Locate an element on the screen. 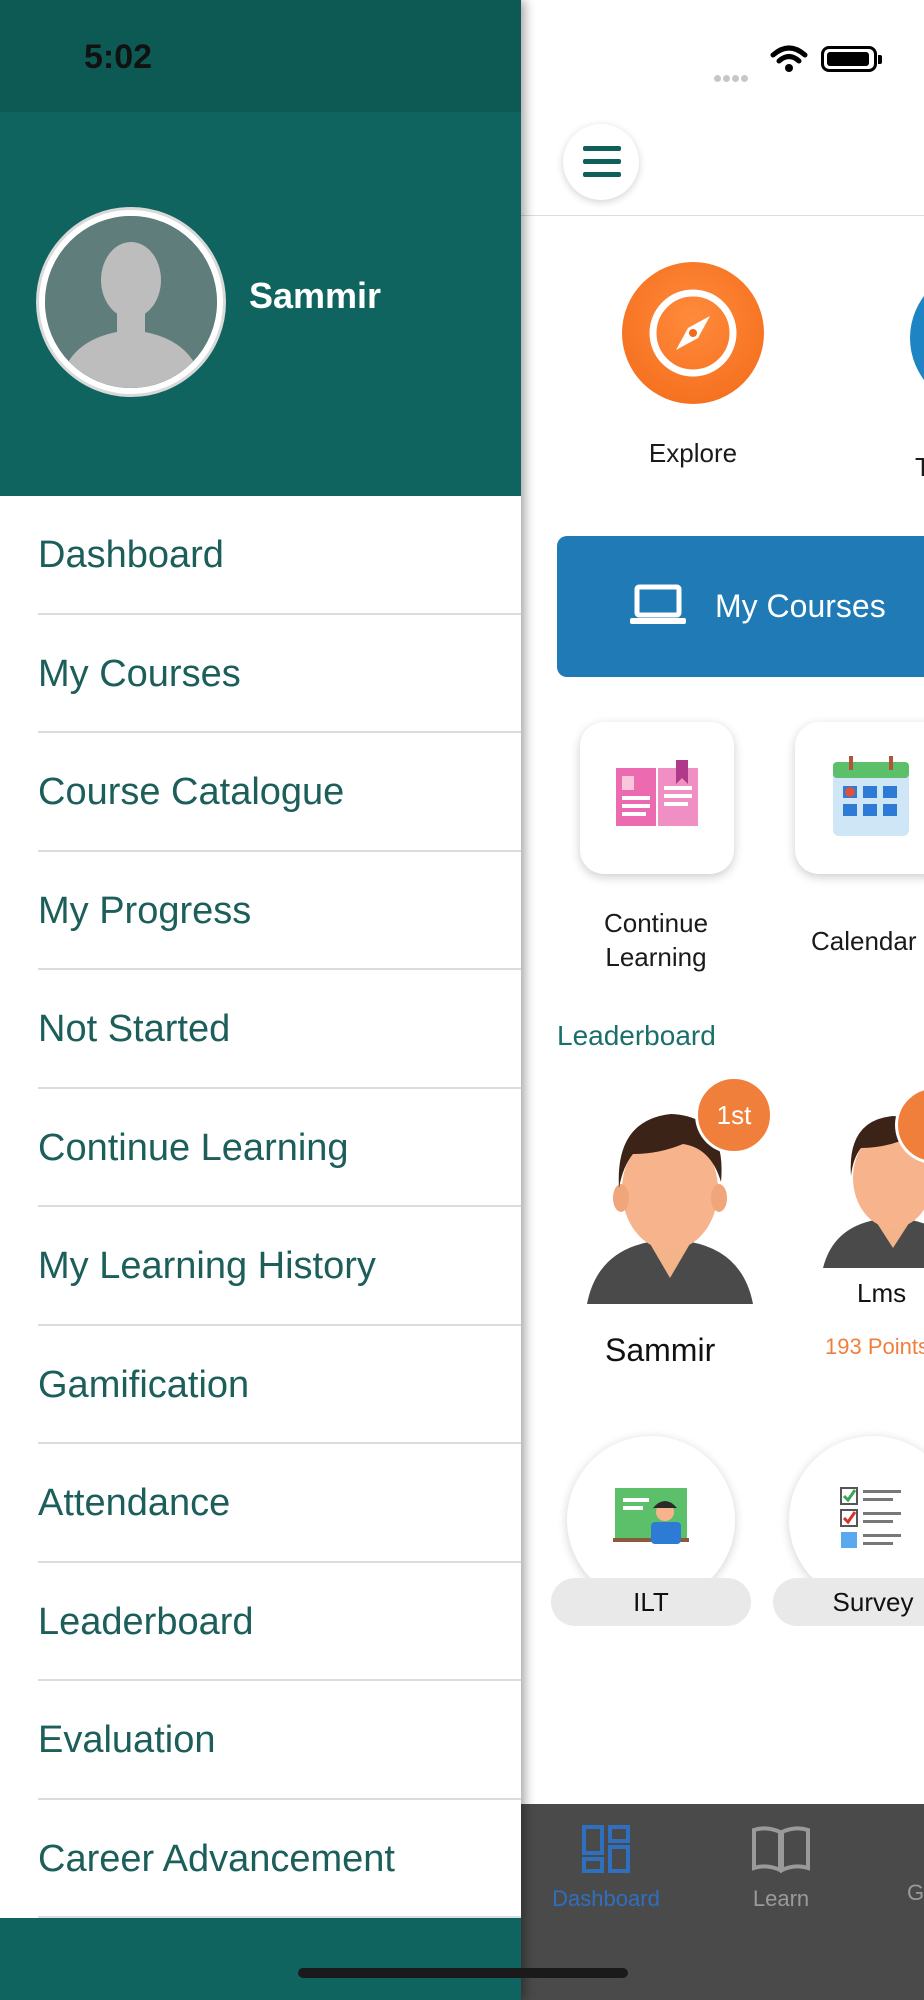 Image resolution: width=924 pixels, height=2000 pixels. menu-item-label: Evaluation is located at coordinates (127, 1740).